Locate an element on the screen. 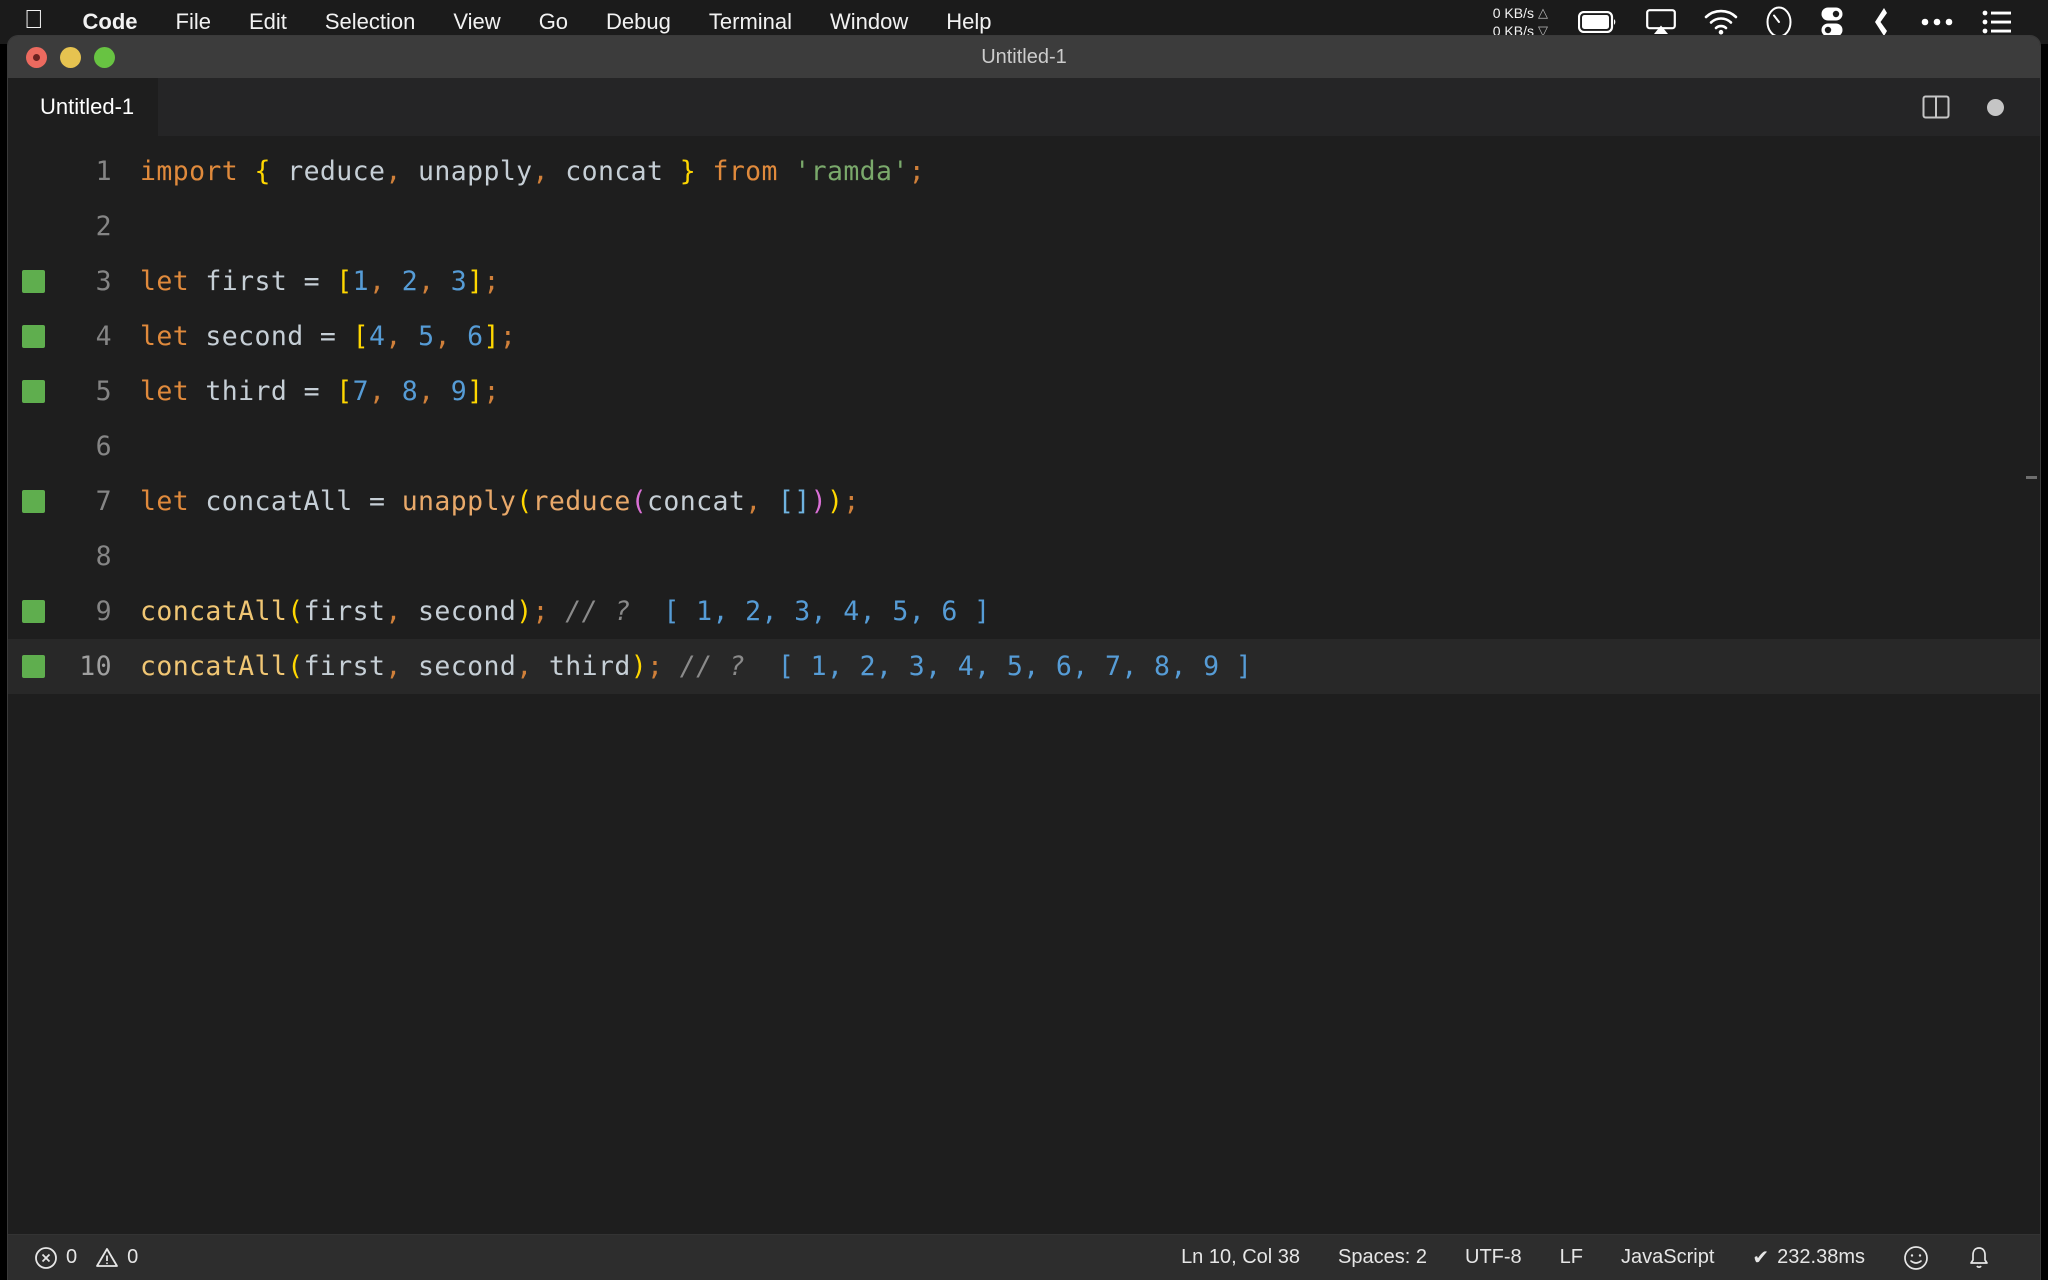 This screenshot has height=1280, width=2048. code-token: } is located at coordinates (688, 171).